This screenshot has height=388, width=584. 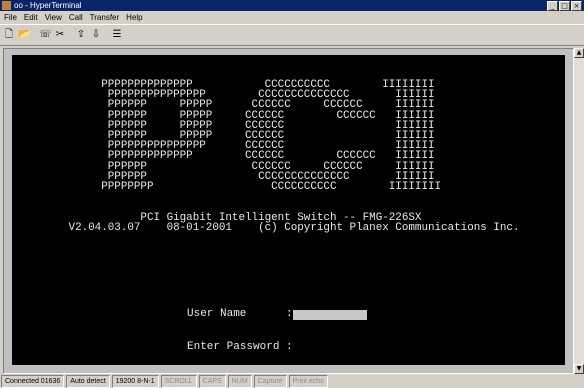 I want to click on password-label: Enter Password :, so click(x=240, y=347).